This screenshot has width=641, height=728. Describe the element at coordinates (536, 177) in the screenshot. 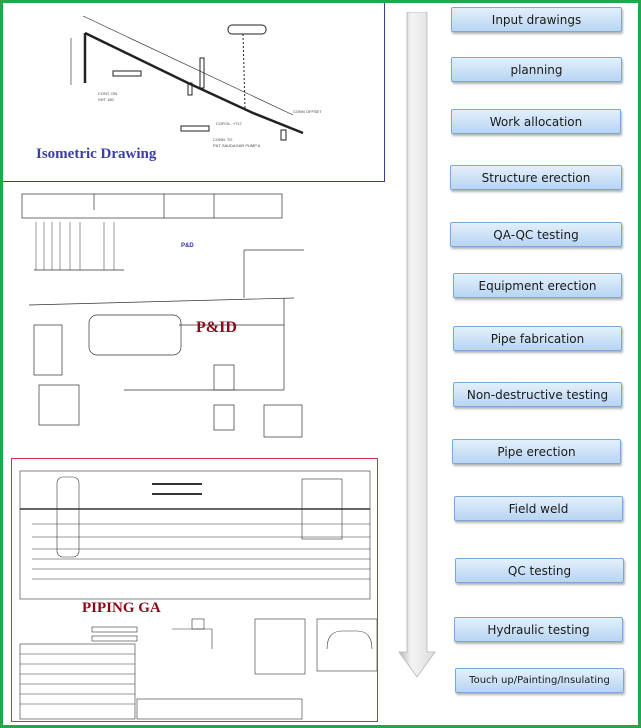

I see `flow-step-structure-erection: Structure erection` at that location.